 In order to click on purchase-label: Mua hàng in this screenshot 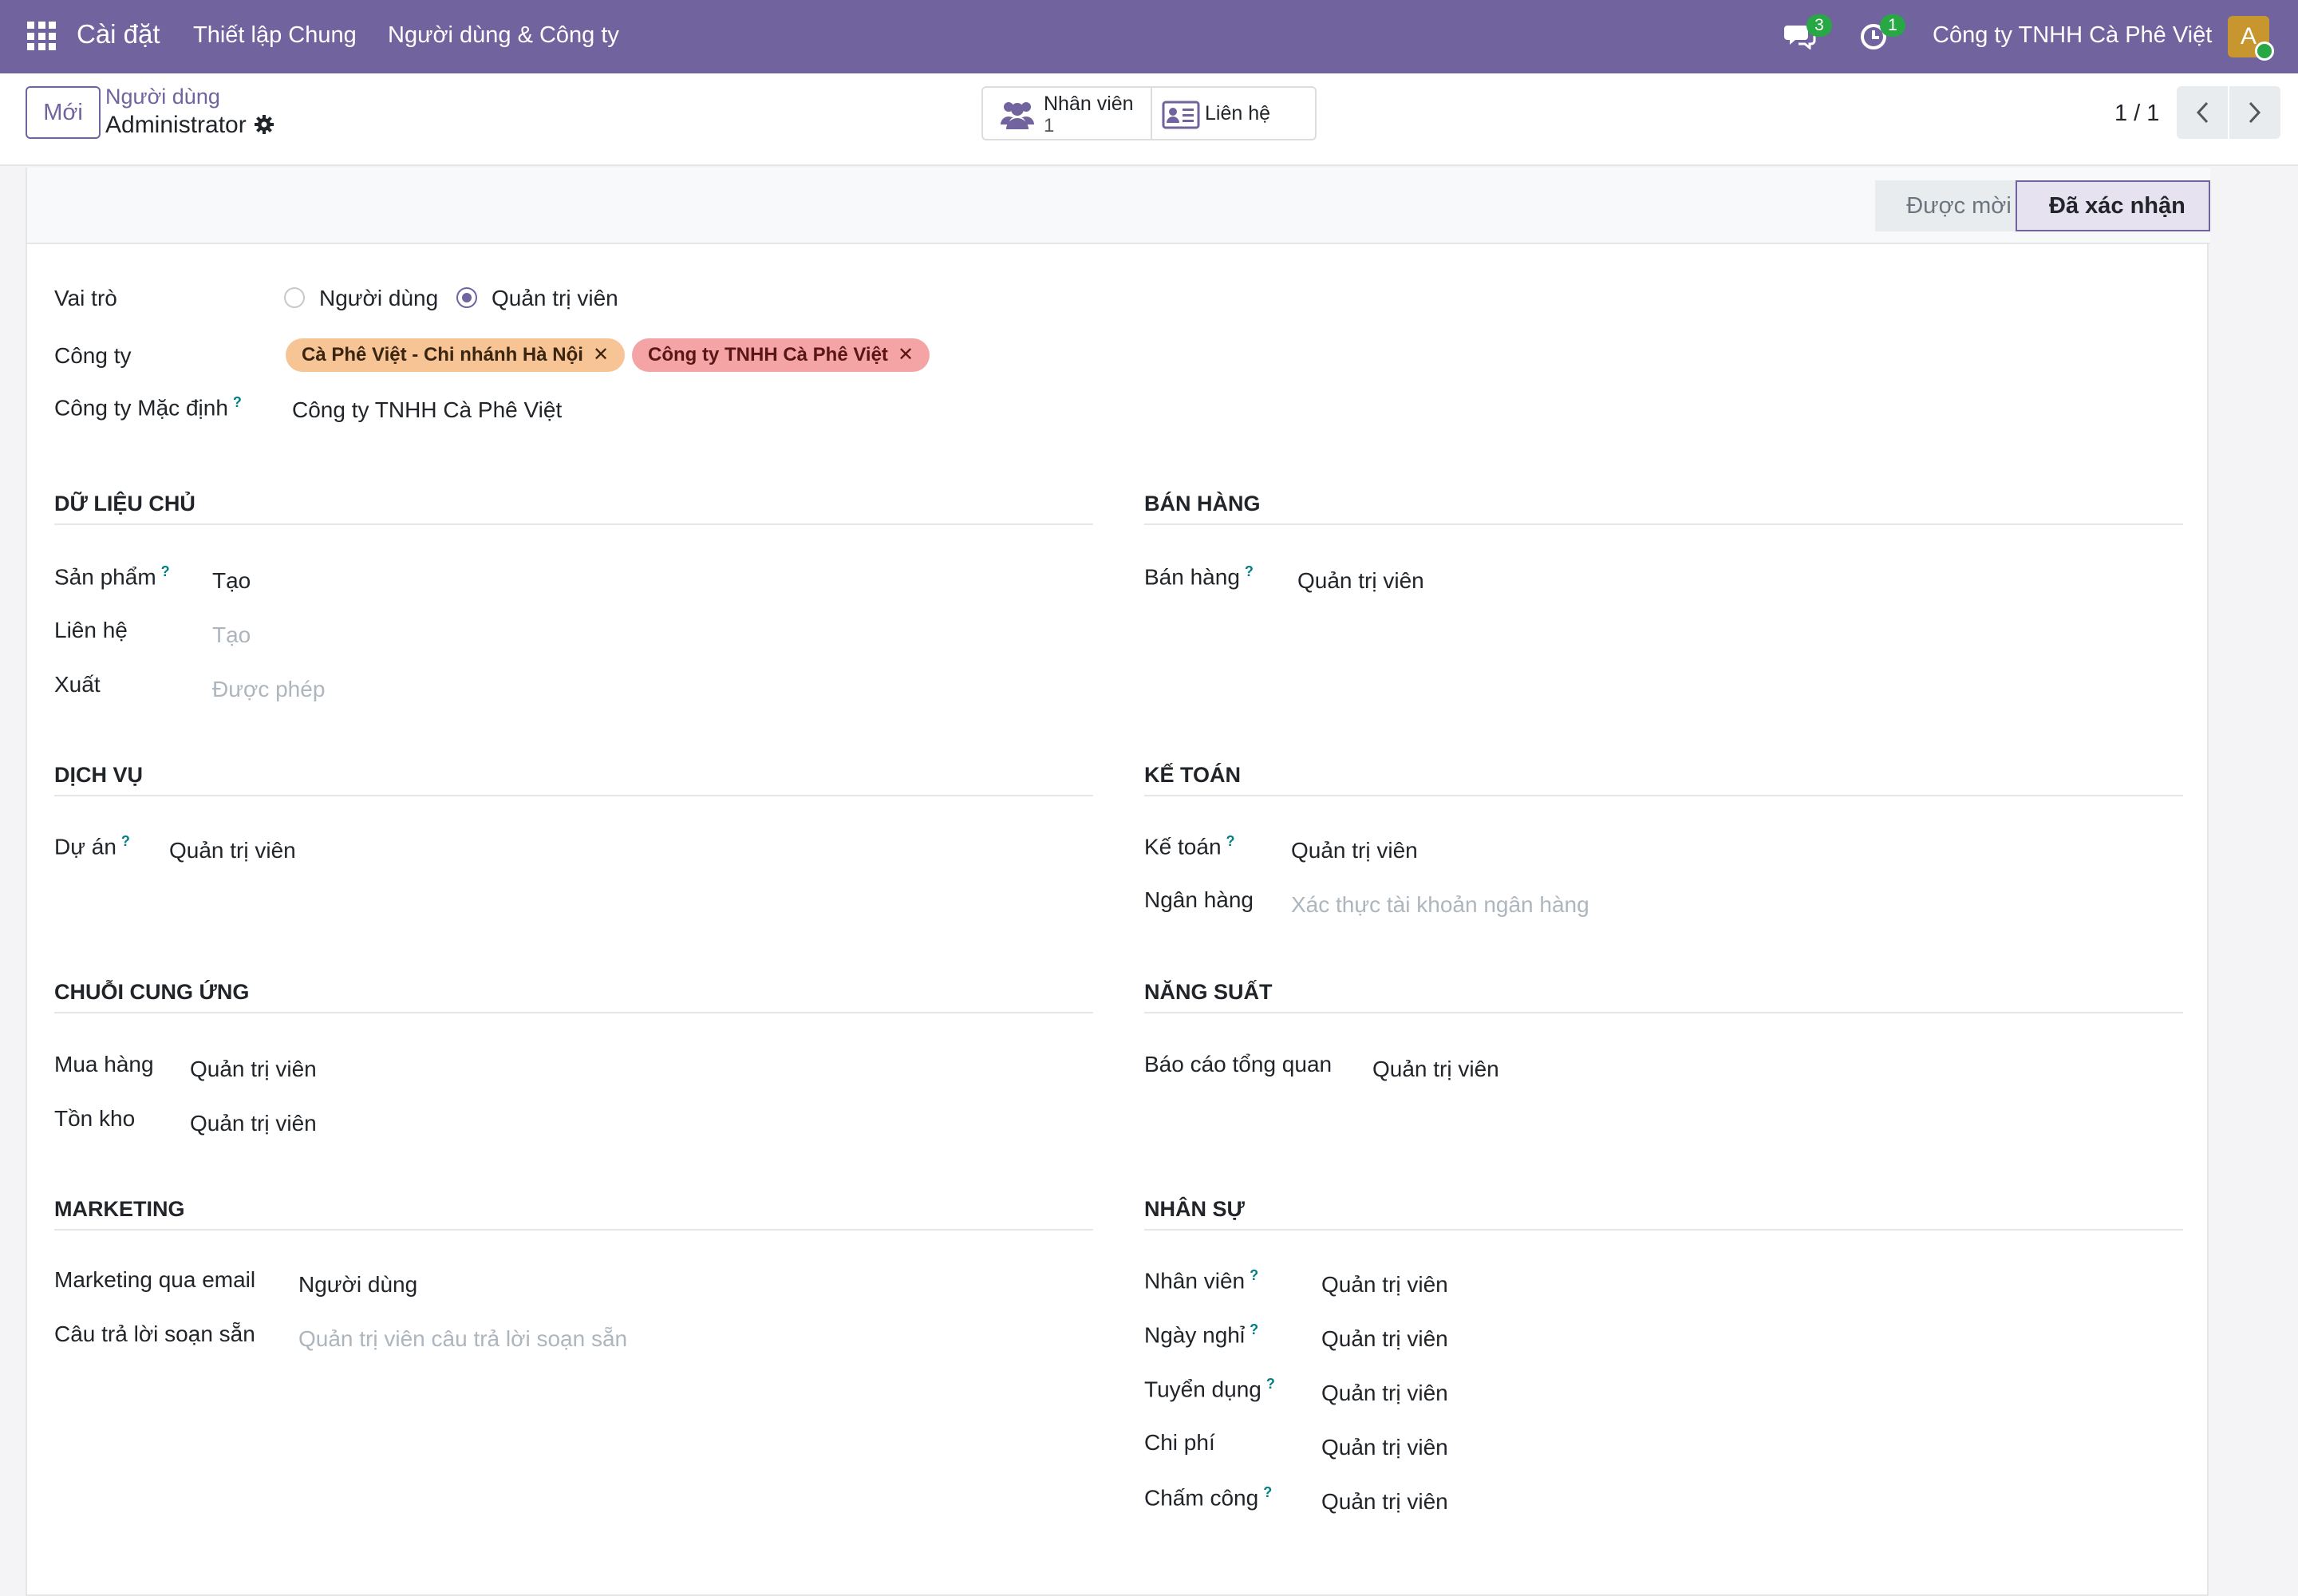, I will do `click(104, 1064)`.